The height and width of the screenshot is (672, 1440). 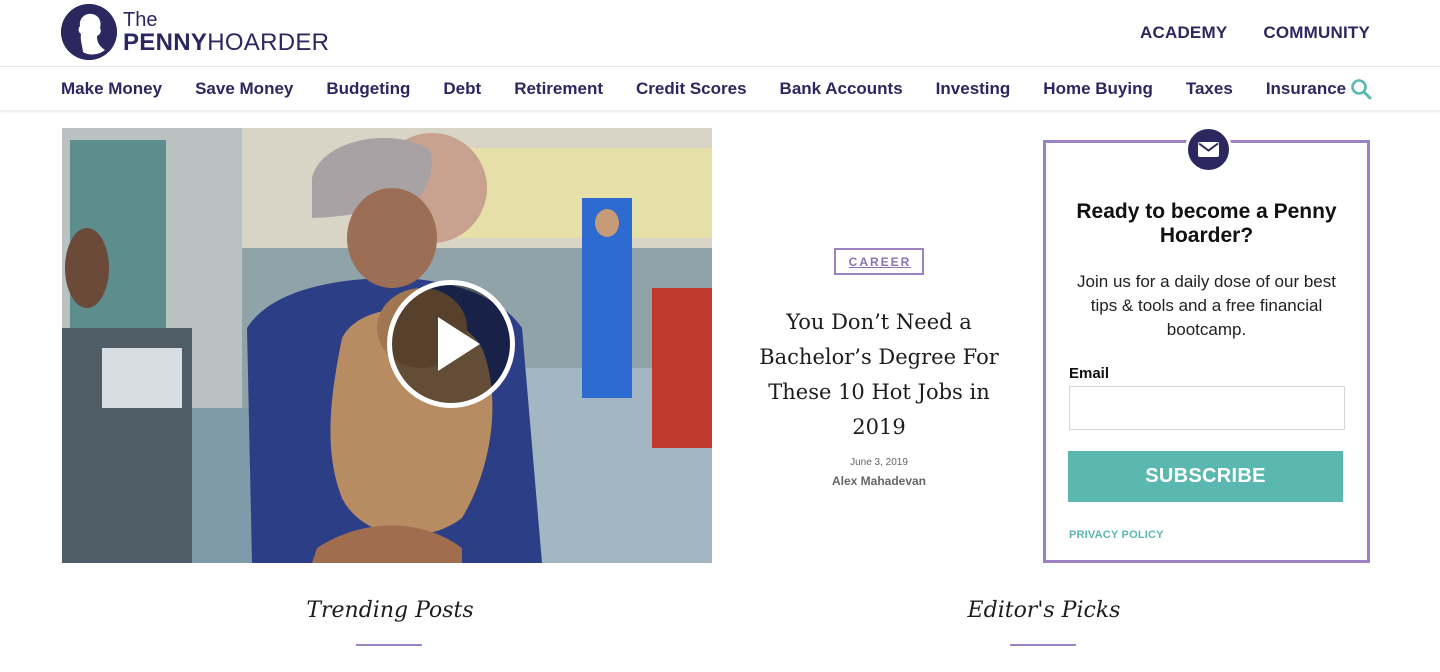 I want to click on mail-icon, so click(x=1208, y=149).